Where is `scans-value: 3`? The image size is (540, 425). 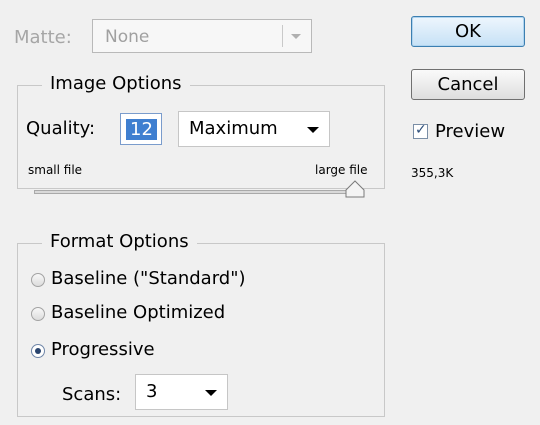 scans-value: 3 is located at coordinates (152, 391).